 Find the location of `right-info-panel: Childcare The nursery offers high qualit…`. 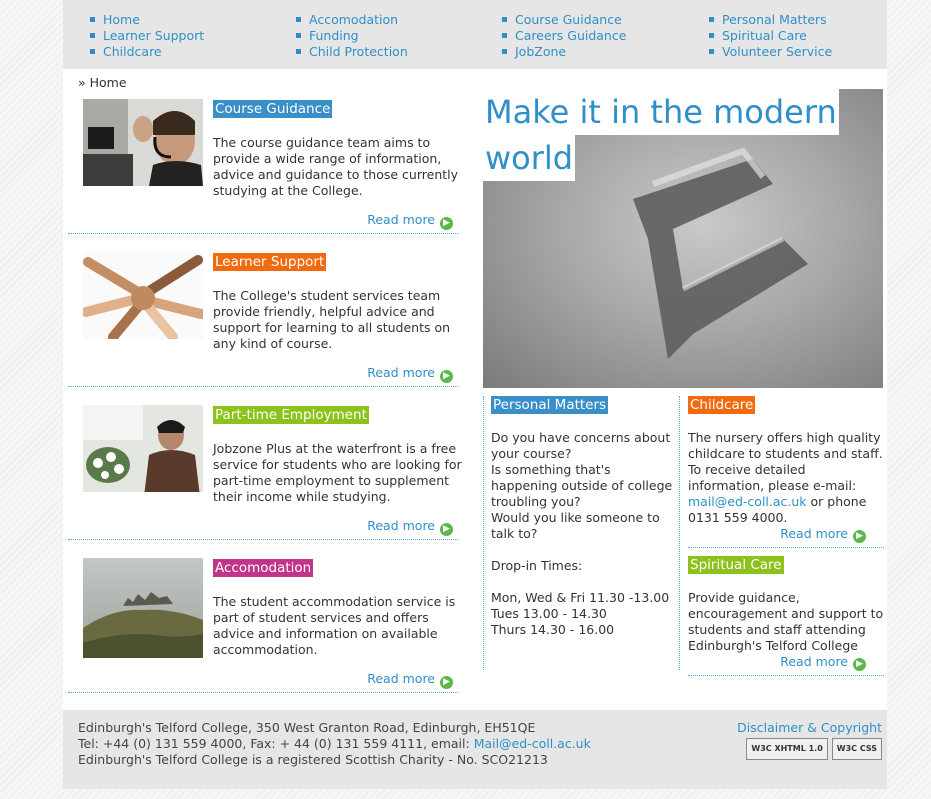

right-info-panel: Childcare The nursery offers high qualit… is located at coordinates (781, 536).